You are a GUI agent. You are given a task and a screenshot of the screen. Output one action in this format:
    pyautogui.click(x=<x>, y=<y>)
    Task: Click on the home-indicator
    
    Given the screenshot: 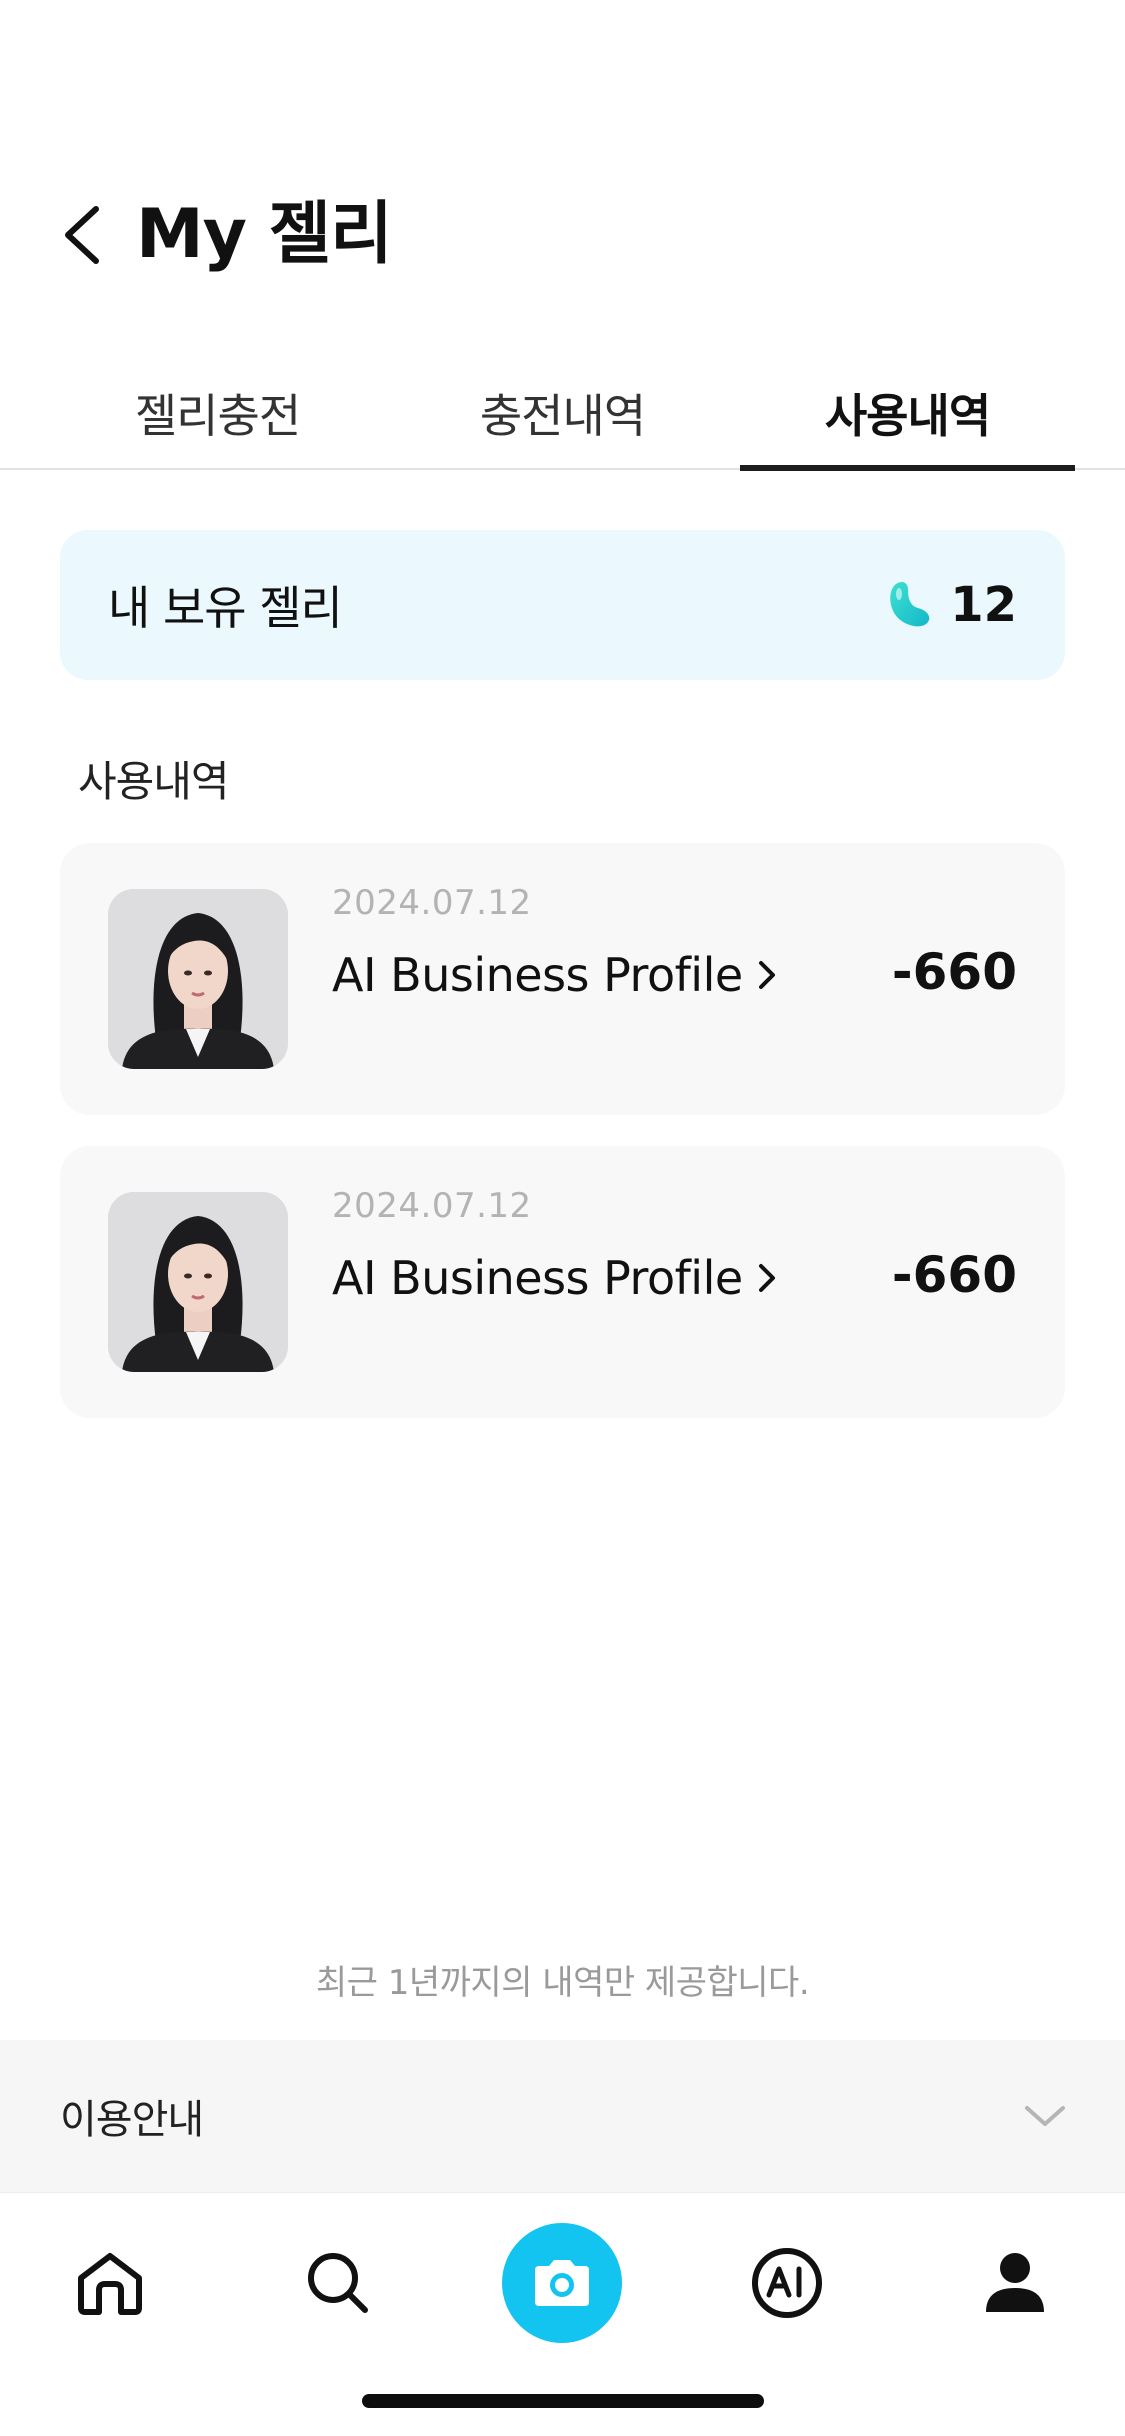 What is the action you would take?
    pyautogui.click(x=563, y=2401)
    